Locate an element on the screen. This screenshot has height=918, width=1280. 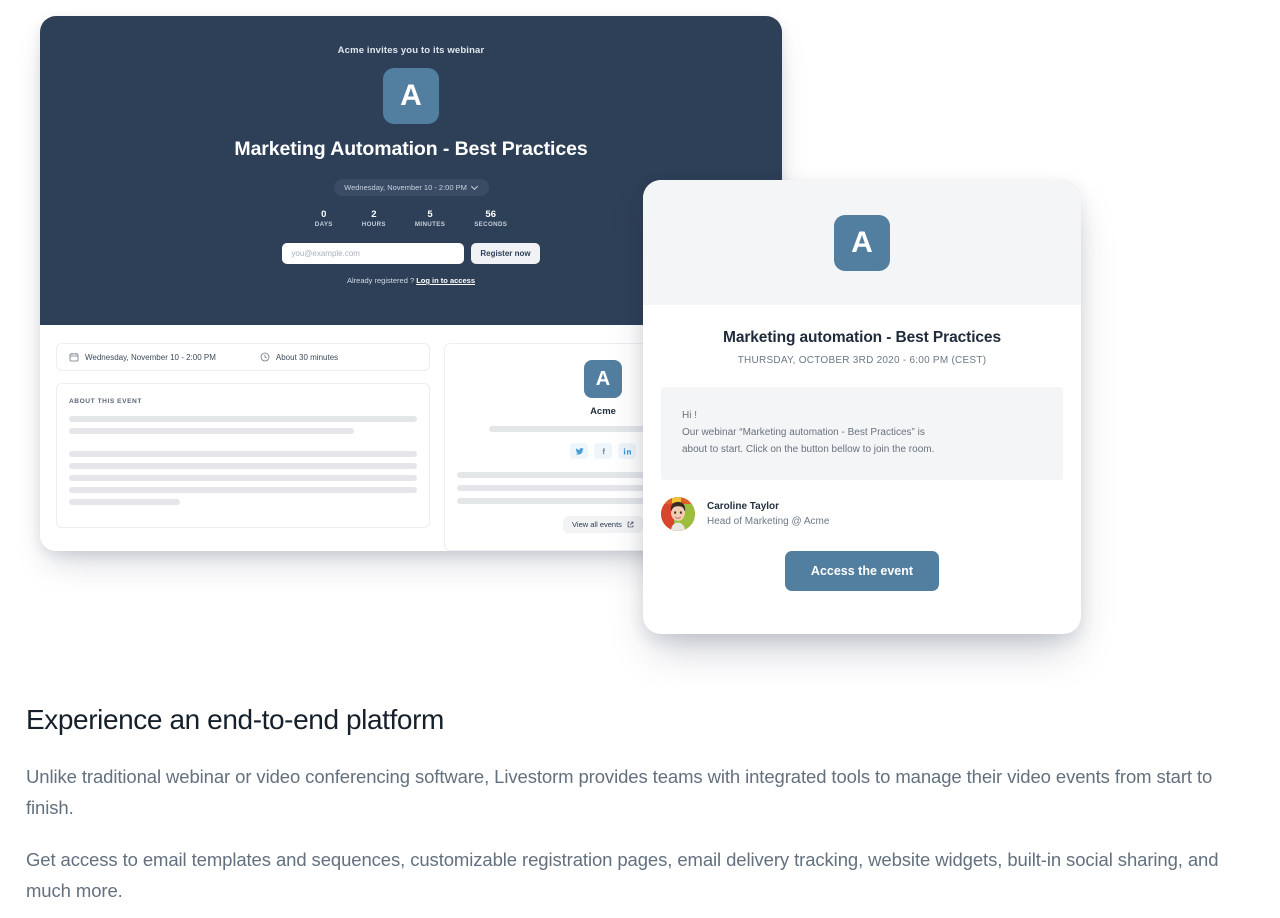
already-registered-label: Already registered ? is located at coordinates (381, 280).